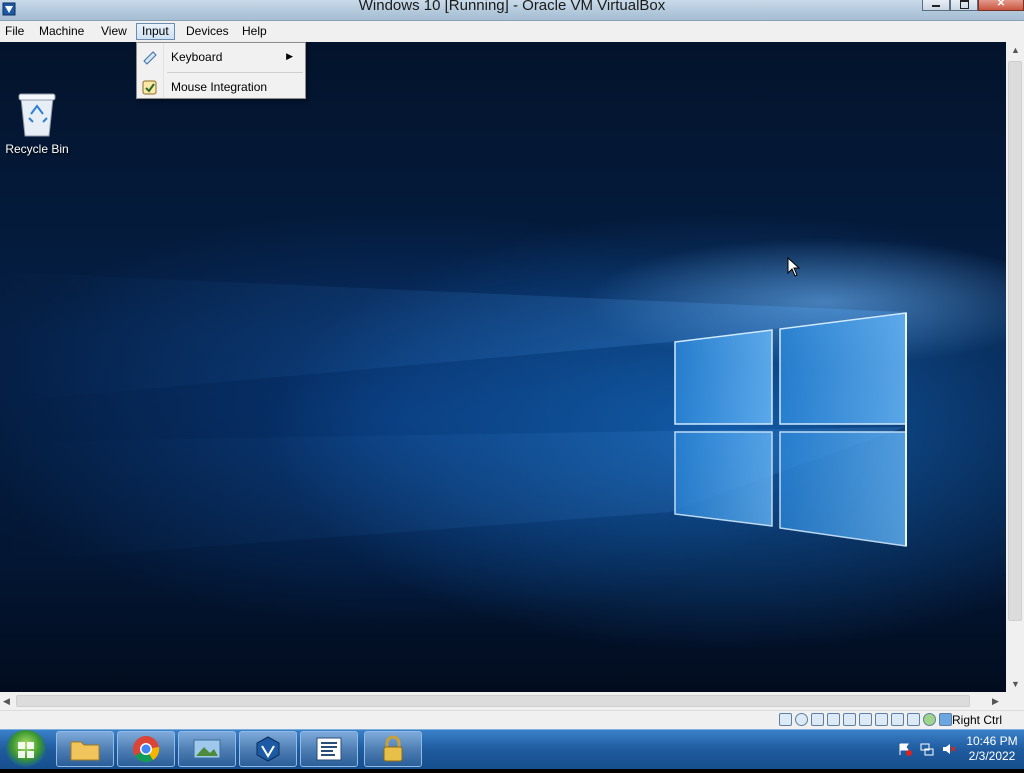  What do you see at coordinates (833, 719) in the screenshot?
I see `network-icon` at bounding box center [833, 719].